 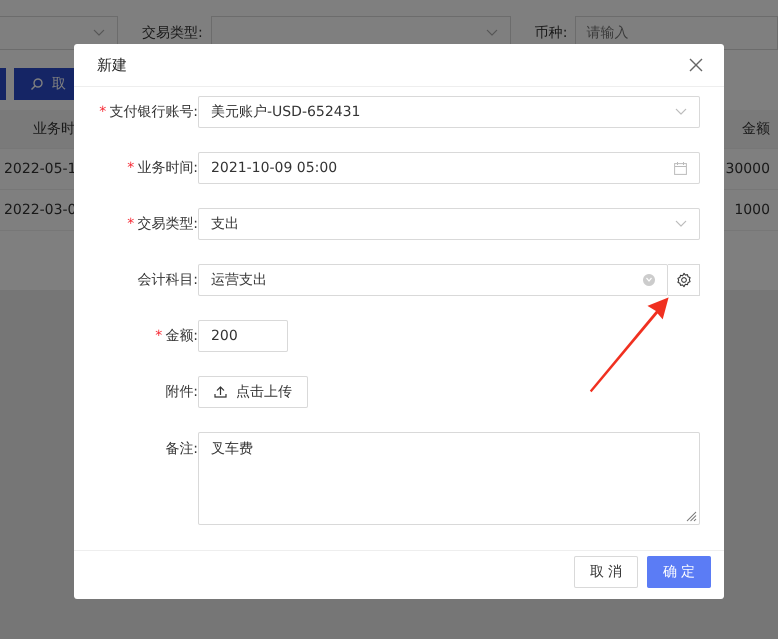 I want to click on column-header: 业务时, so click(x=53, y=129).